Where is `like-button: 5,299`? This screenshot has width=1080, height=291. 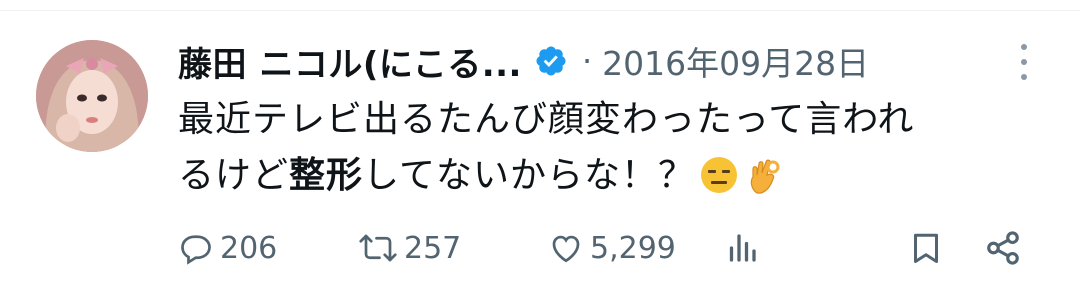 like-button: 5,299 is located at coordinates (612, 248).